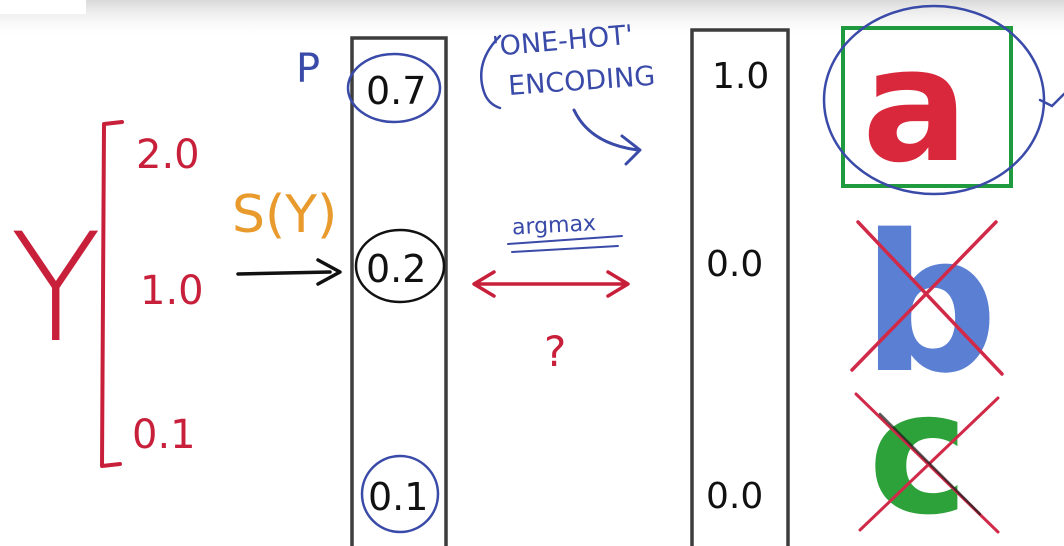  What do you see at coordinates (164, 435) in the screenshot?
I see `logit-value-2: 0.1` at bounding box center [164, 435].